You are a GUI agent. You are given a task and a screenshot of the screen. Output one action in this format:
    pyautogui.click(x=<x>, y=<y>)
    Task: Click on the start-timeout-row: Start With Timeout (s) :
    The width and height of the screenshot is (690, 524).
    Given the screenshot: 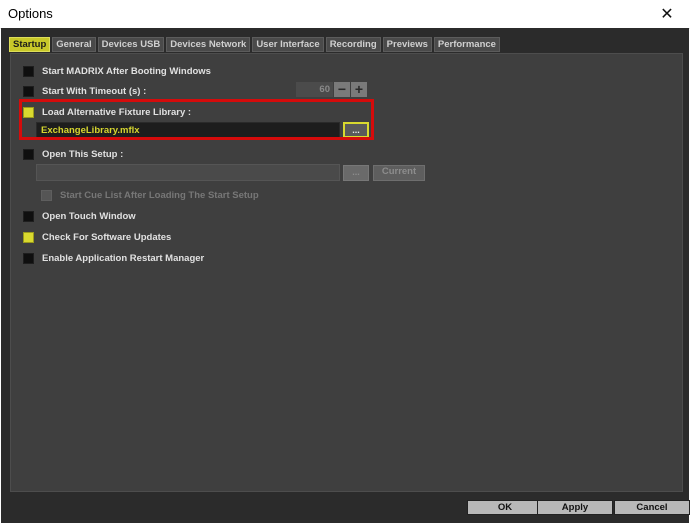 What is the action you would take?
    pyautogui.click(x=84, y=91)
    